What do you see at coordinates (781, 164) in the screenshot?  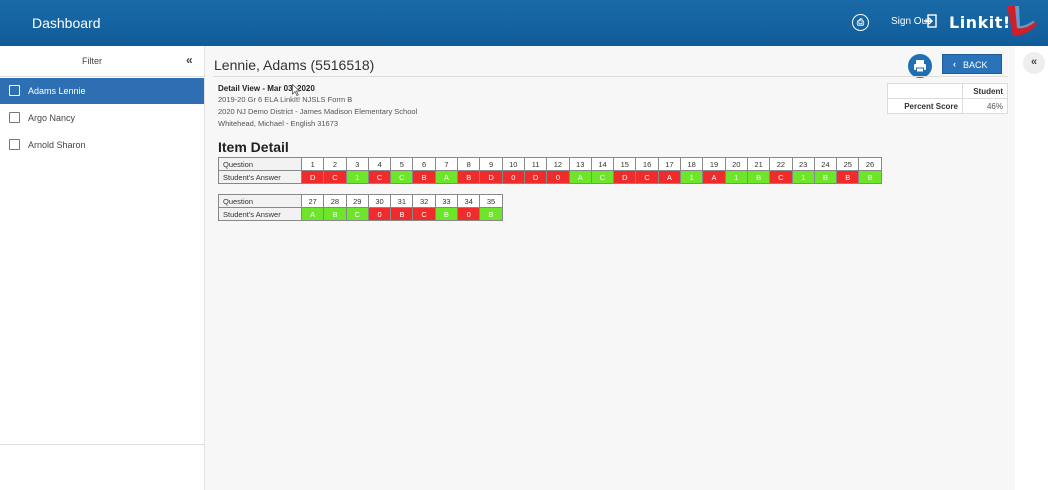 I see `question-number-cell: 22` at bounding box center [781, 164].